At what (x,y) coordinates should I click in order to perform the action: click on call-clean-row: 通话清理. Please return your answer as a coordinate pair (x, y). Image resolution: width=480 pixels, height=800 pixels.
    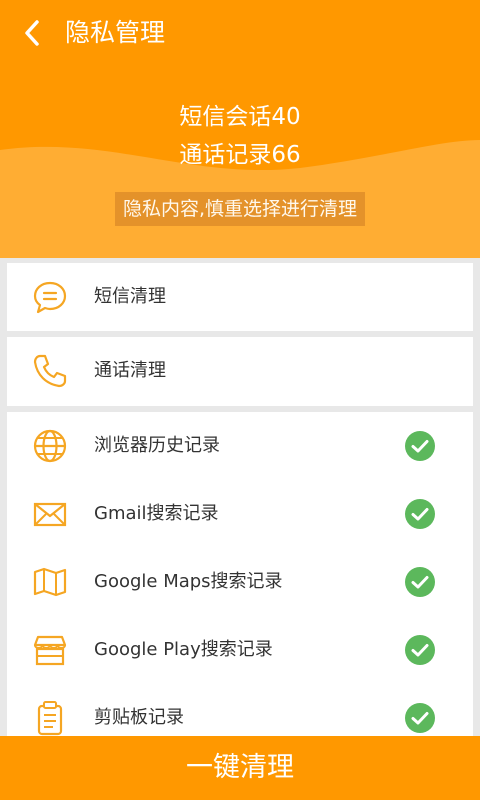
    Looking at the image, I should click on (240, 371).